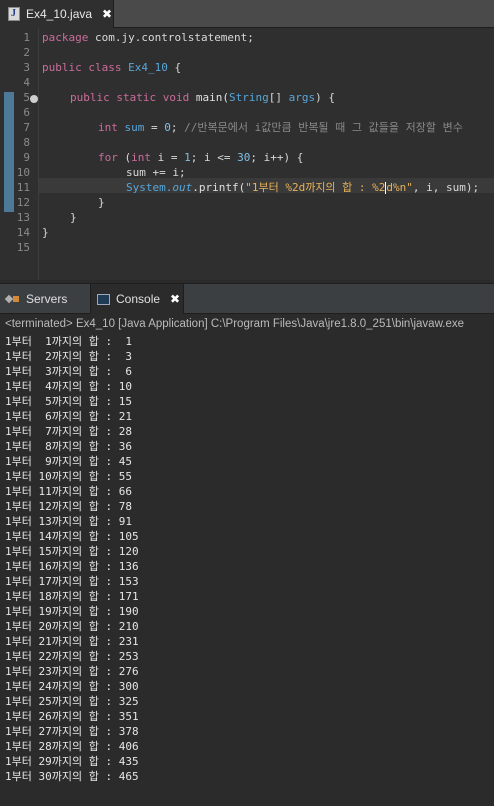 This screenshot has width=494, height=806. I want to click on line-number-gutter: 1 2 3 4 5 6 7 8 9 10 11 12 13 14 15, so click(19, 154).